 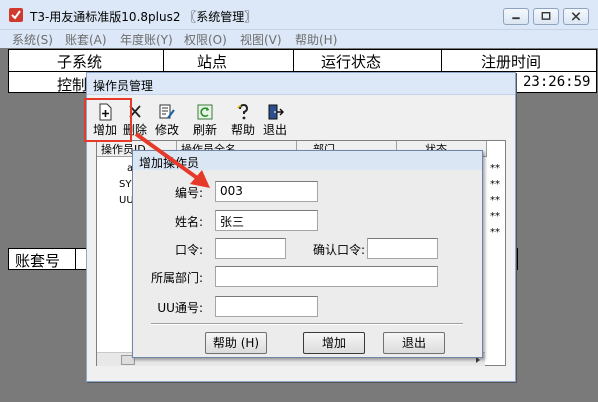 I want to click on menu-account: 账套(A), so click(x=86, y=39).